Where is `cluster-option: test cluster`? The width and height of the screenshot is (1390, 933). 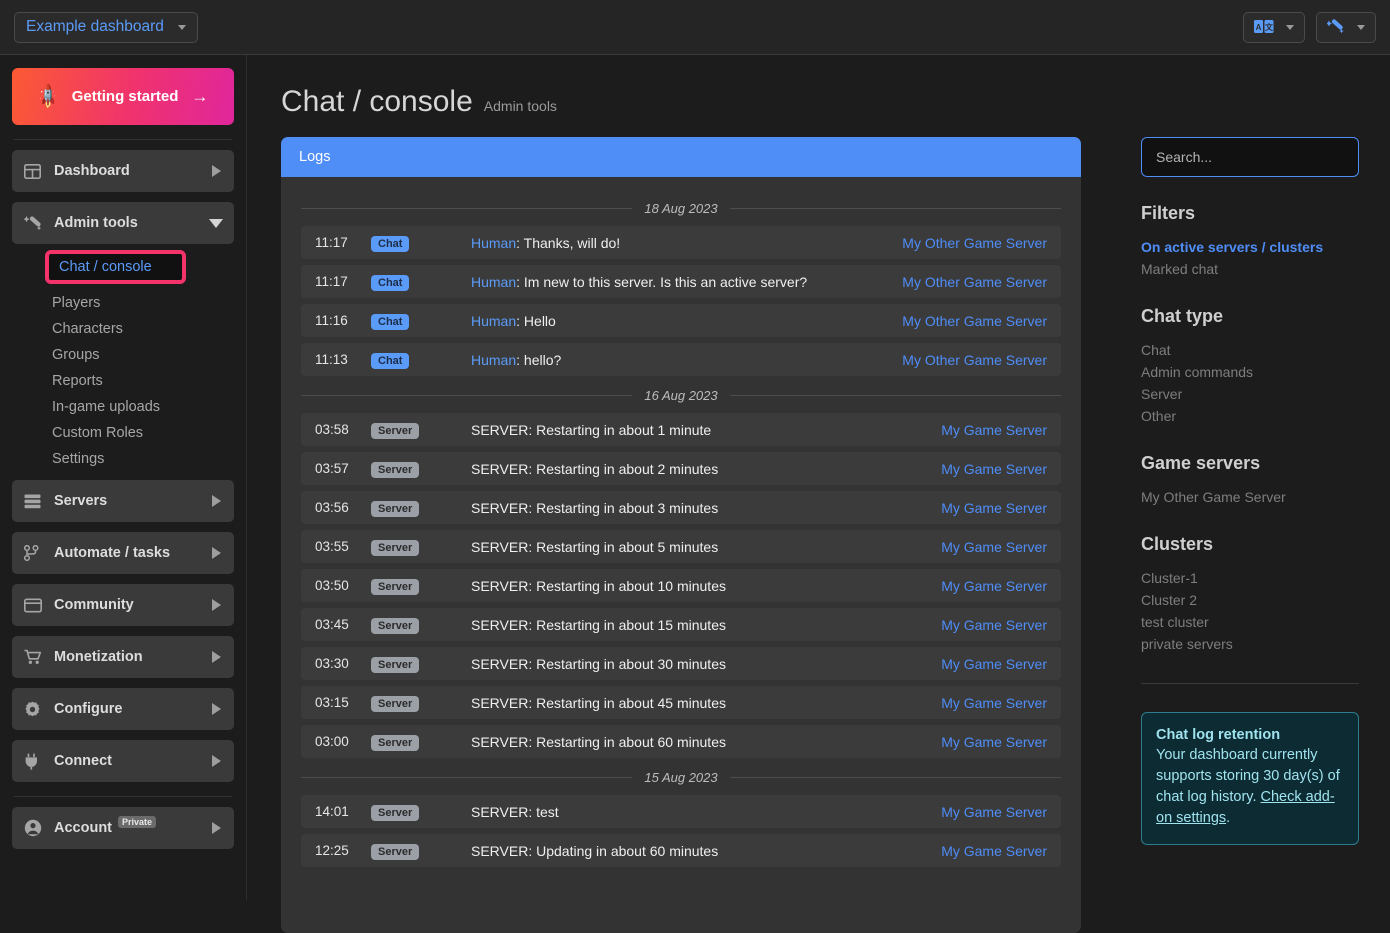 cluster-option: test cluster is located at coordinates (1250, 622).